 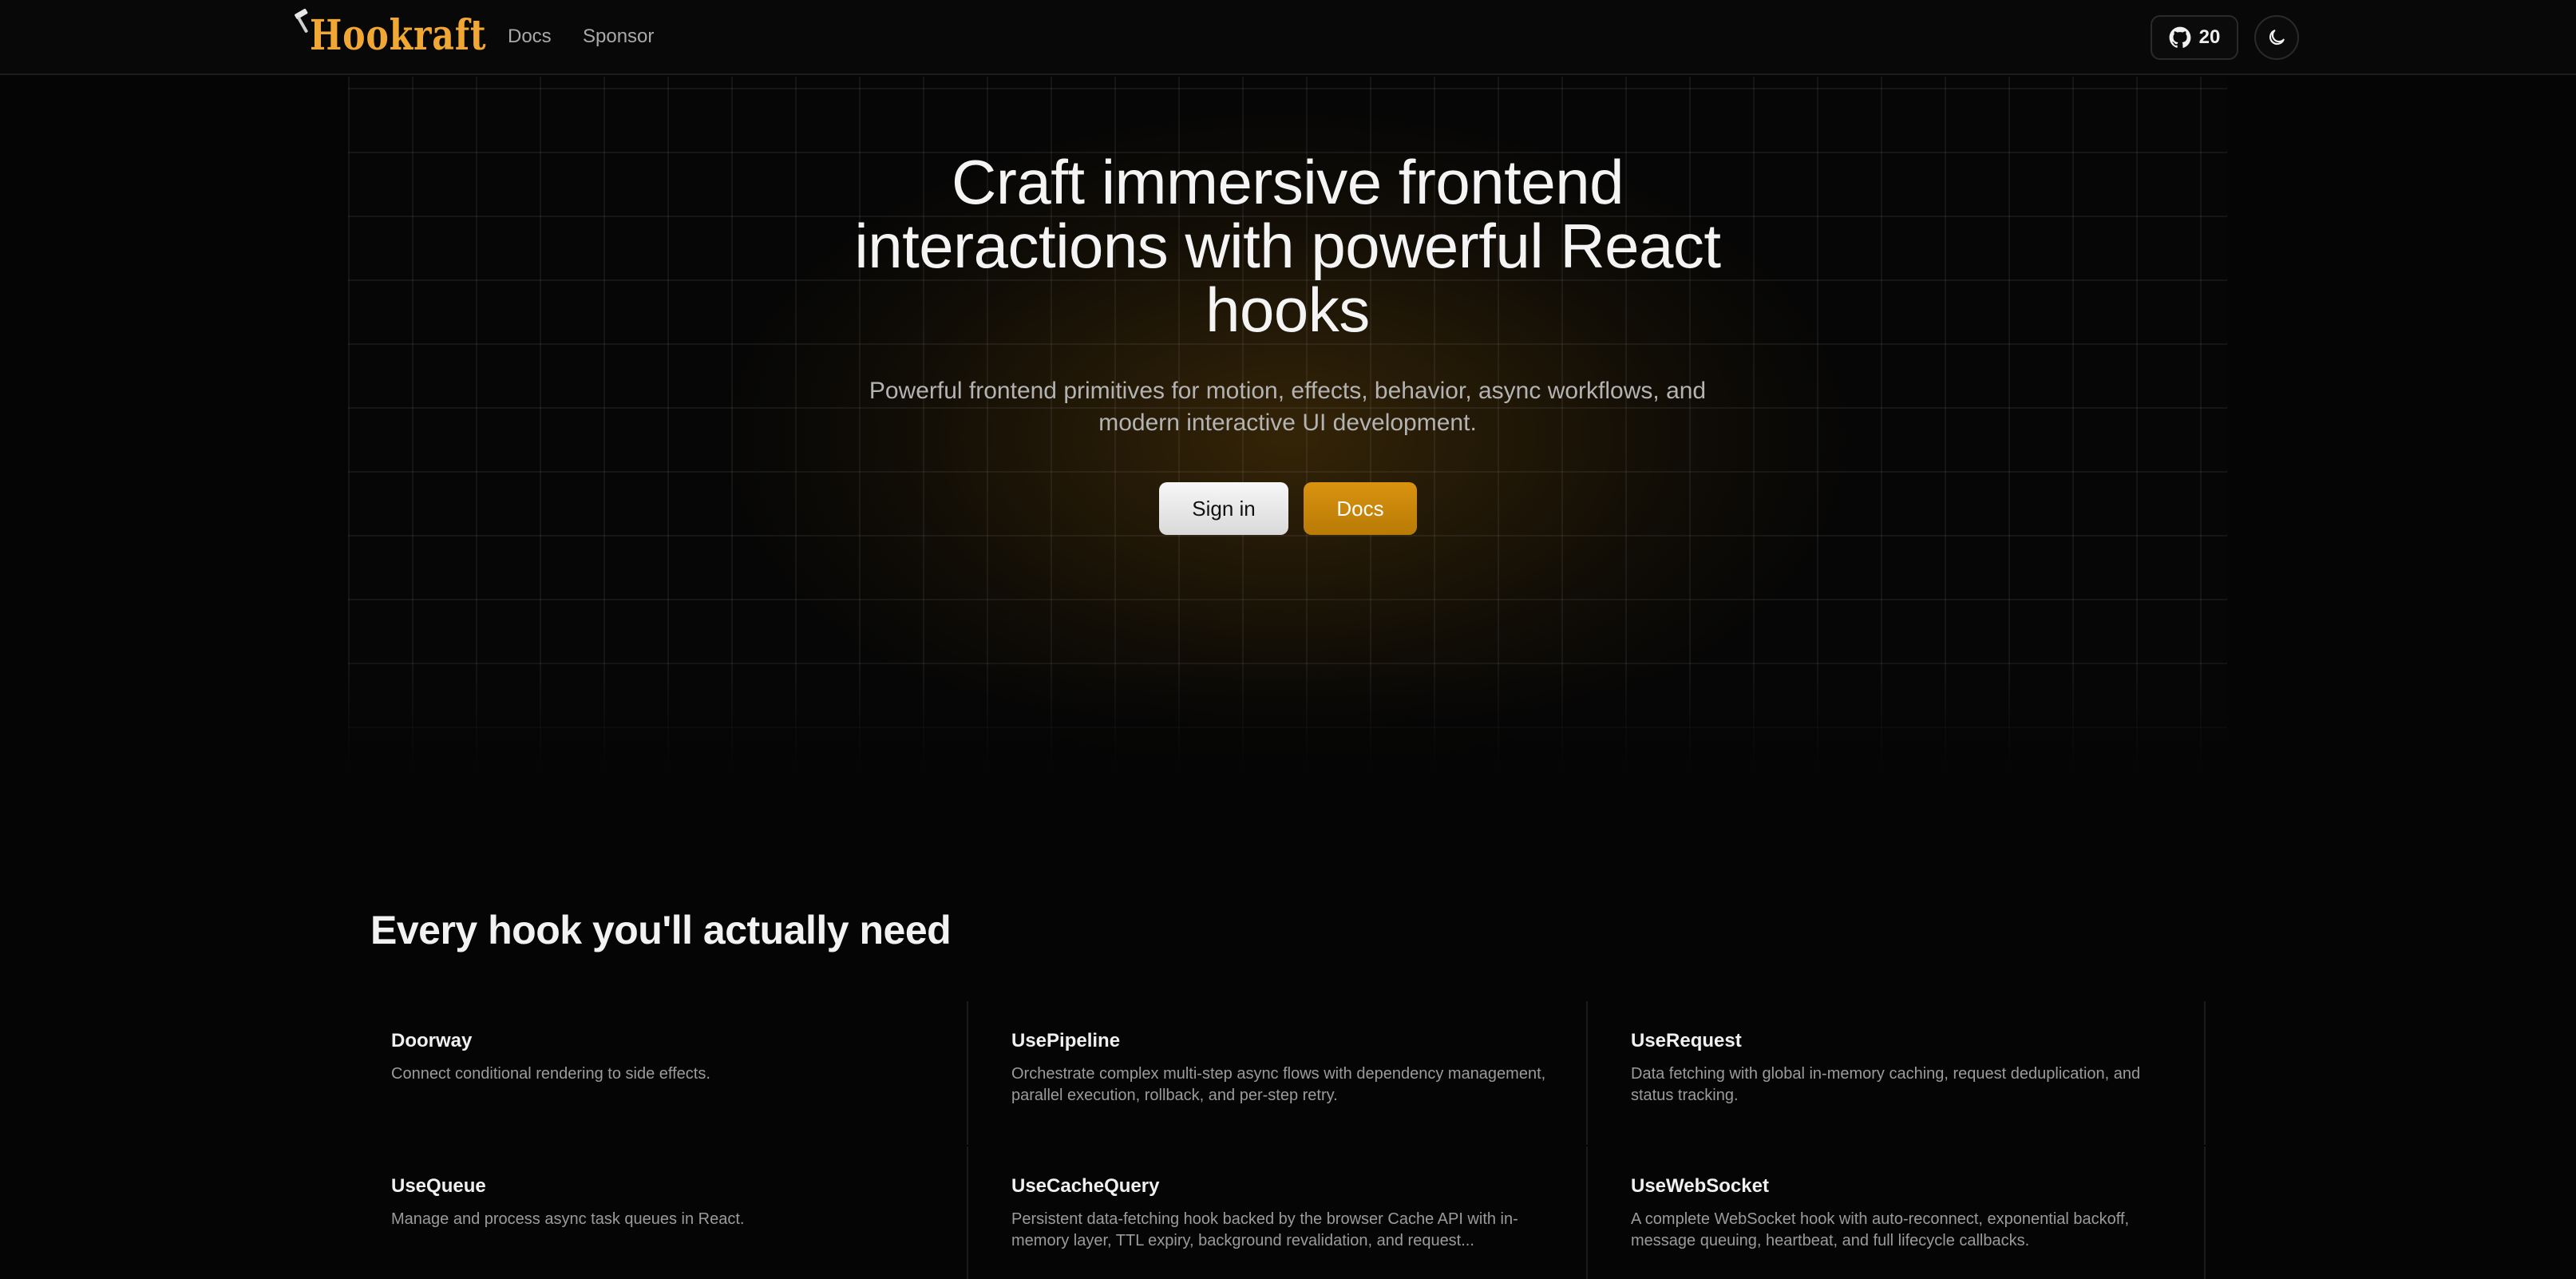 What do you see at coordinates (398, 35) in the screenshot?
I see `logo-text: Hookraft` at bounding box center [398, 35].